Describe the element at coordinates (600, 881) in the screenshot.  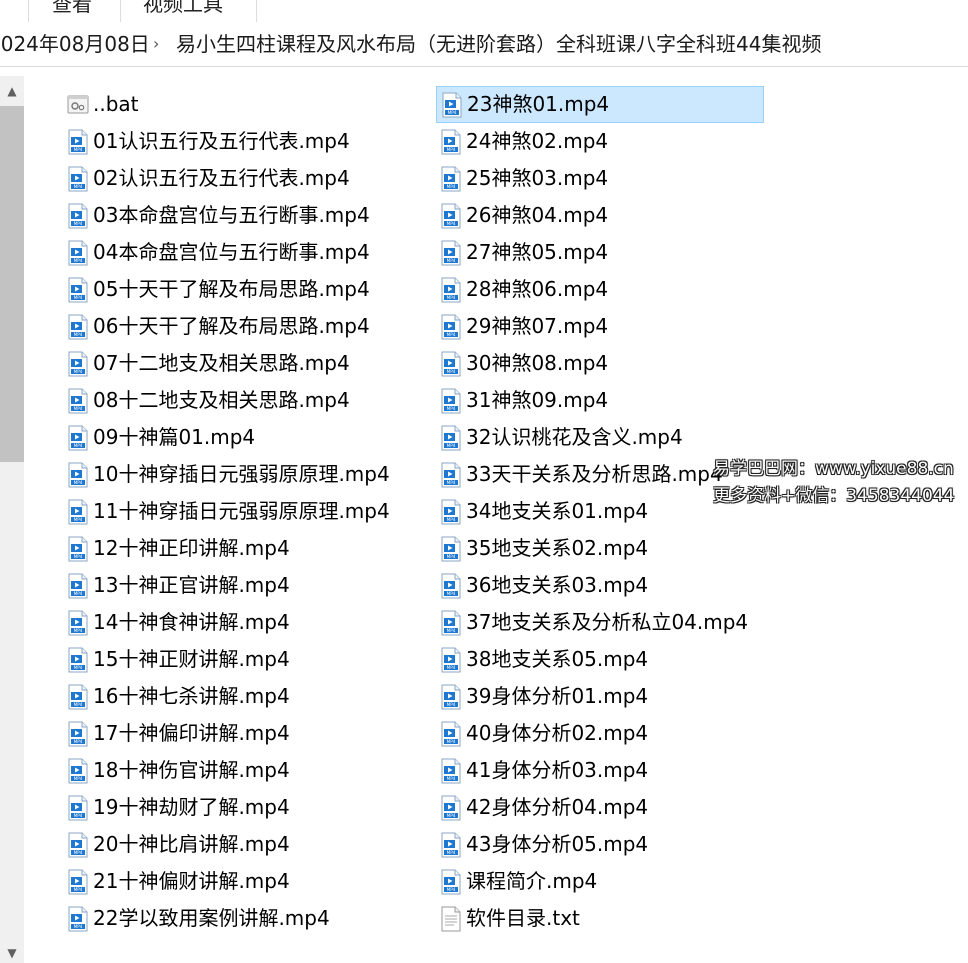
I see `file-item: MP4 课程简介.mp4` at that location.